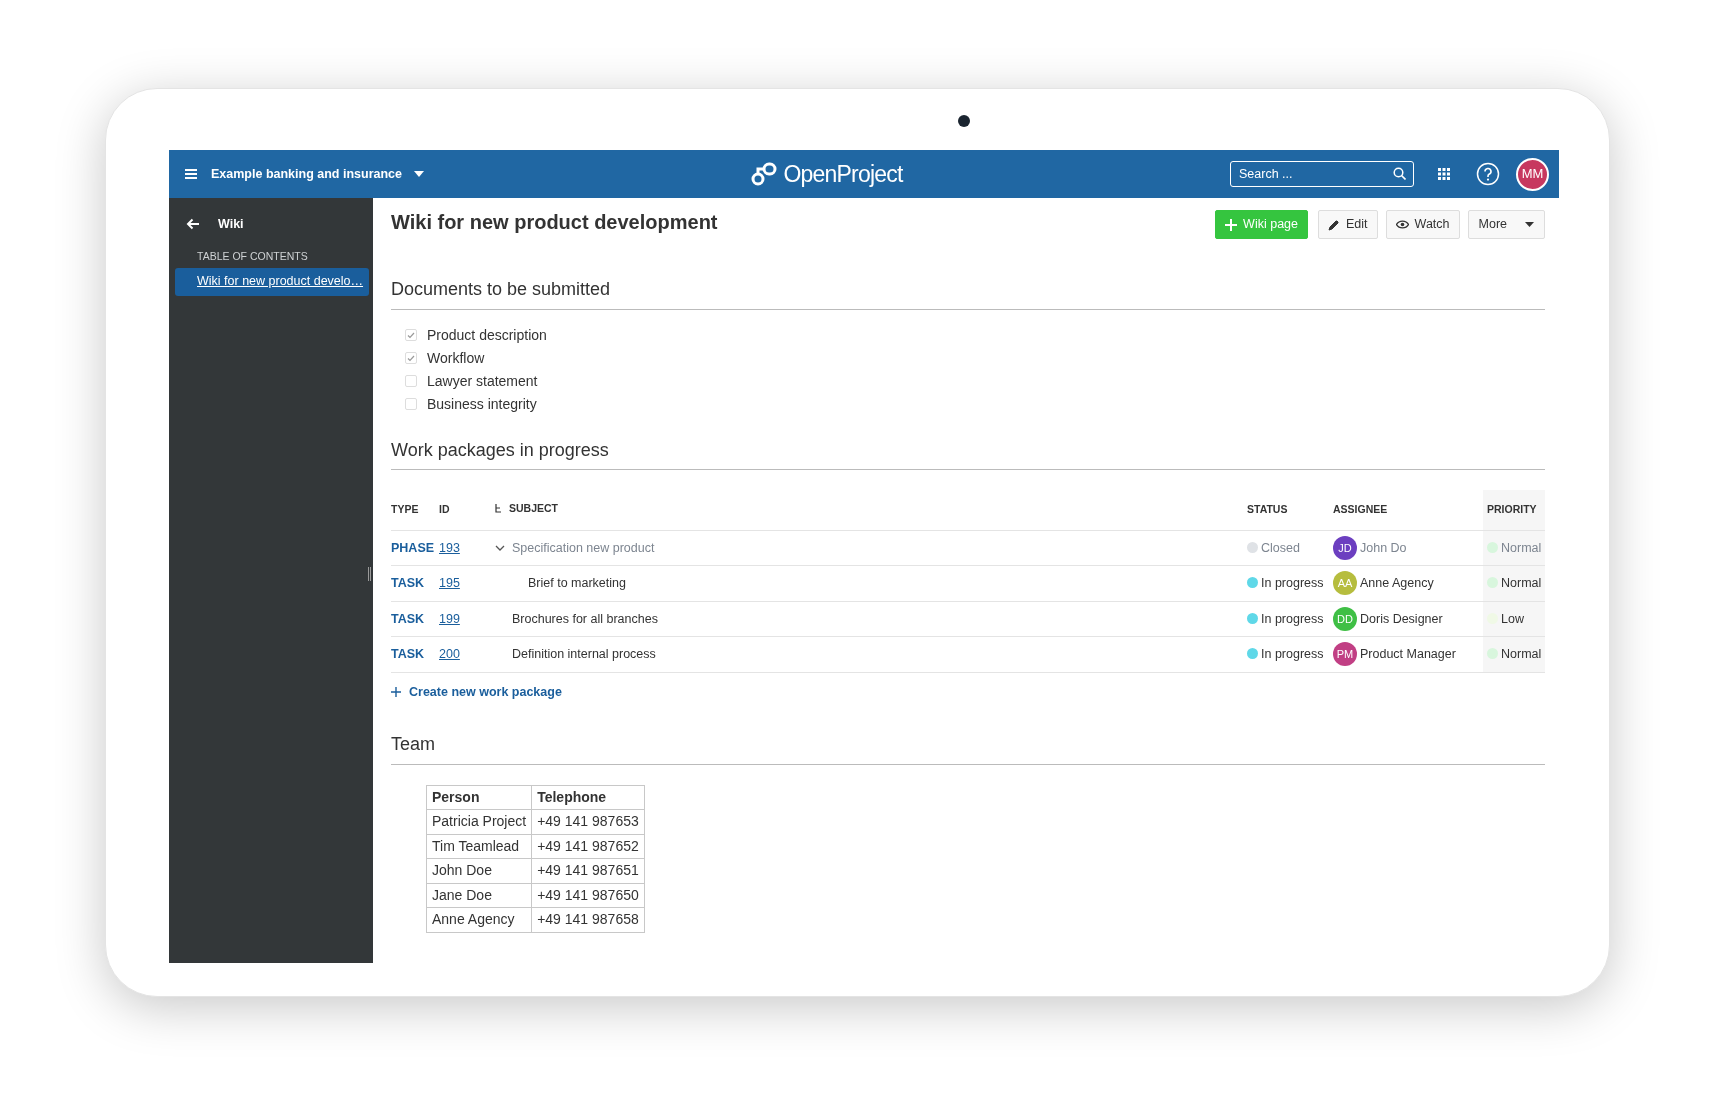  What do you see at coordinates (588, 846) in the screenshot?
I see `table-cell: +49 141 987652` at bounding box center [588, 846].